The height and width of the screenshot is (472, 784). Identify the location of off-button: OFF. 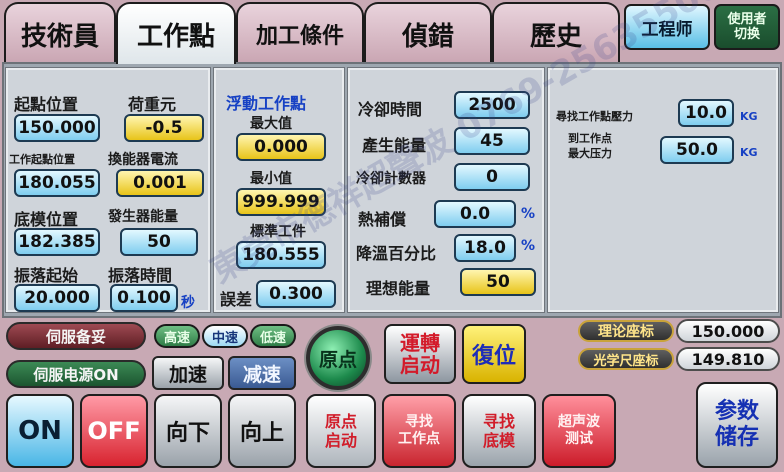
(114, 431).